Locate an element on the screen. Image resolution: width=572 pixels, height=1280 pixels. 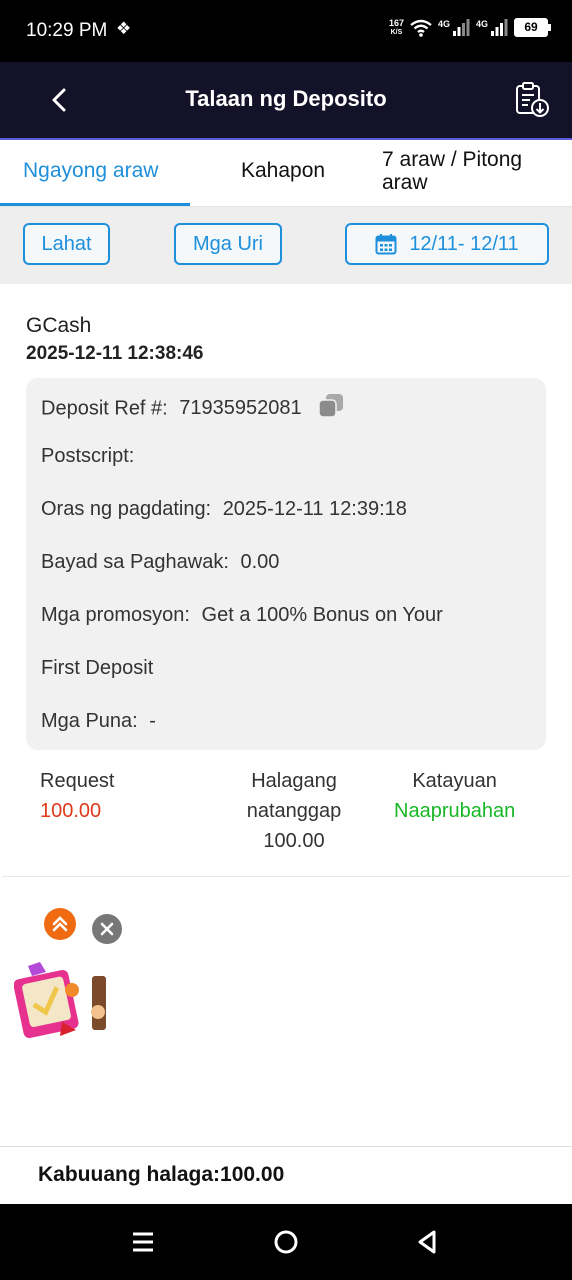
promo-banner-image is located at coordinates (59, 1001).